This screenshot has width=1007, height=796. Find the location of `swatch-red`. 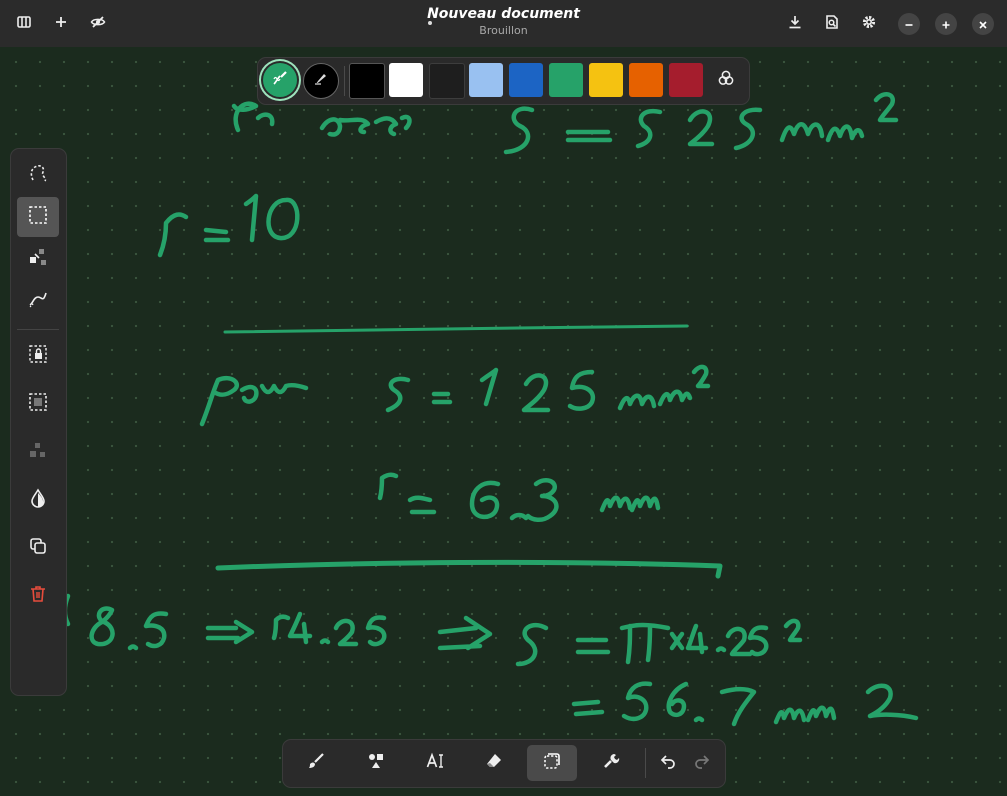

swatch-red is located at coordinates (686, 80).